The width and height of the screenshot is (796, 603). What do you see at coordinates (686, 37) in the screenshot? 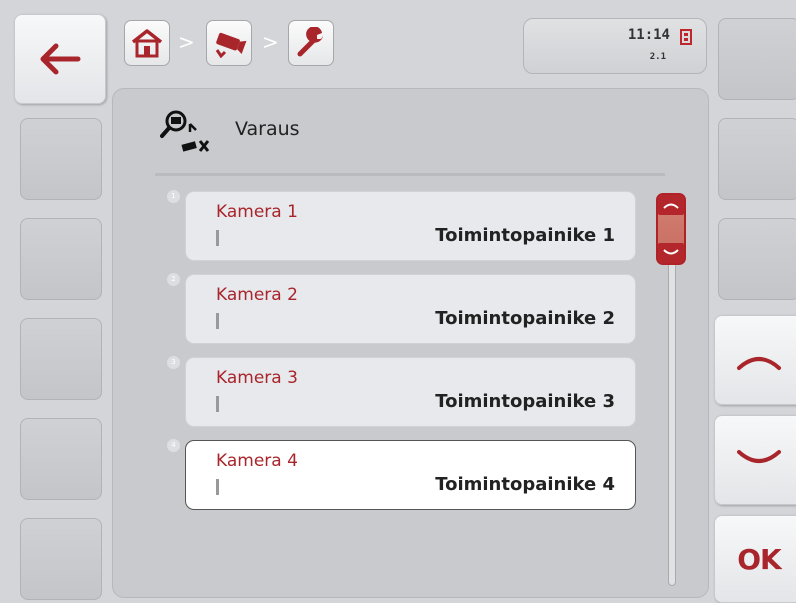
I see `sd-card-icon` at bounding box center [686, 37].